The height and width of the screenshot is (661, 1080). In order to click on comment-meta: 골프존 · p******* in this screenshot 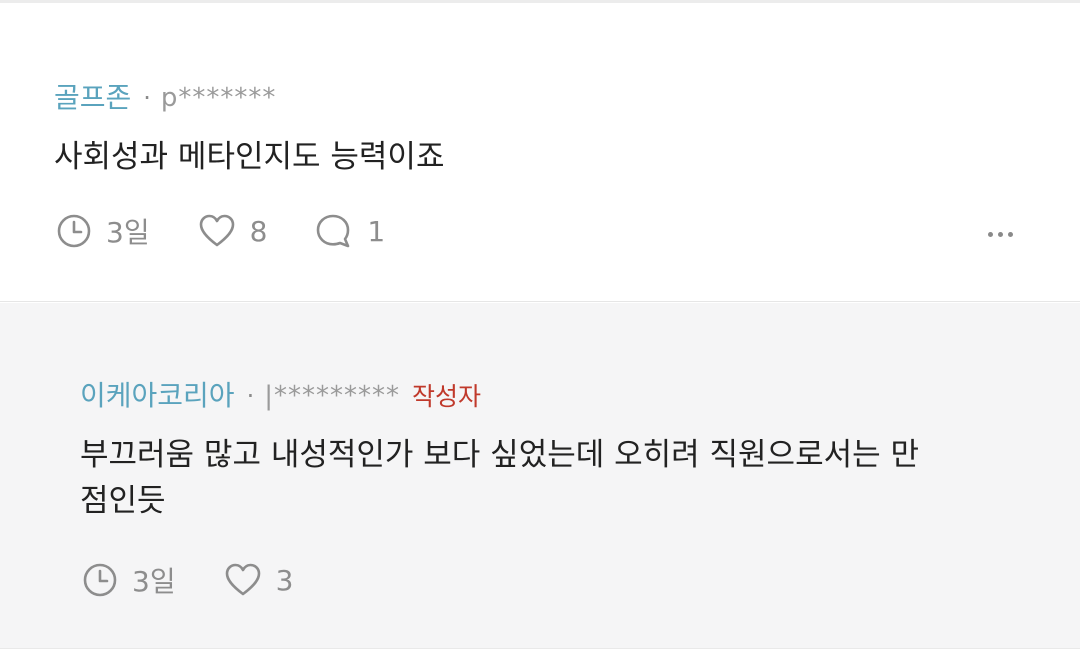, I will do `click(165, 98)`.